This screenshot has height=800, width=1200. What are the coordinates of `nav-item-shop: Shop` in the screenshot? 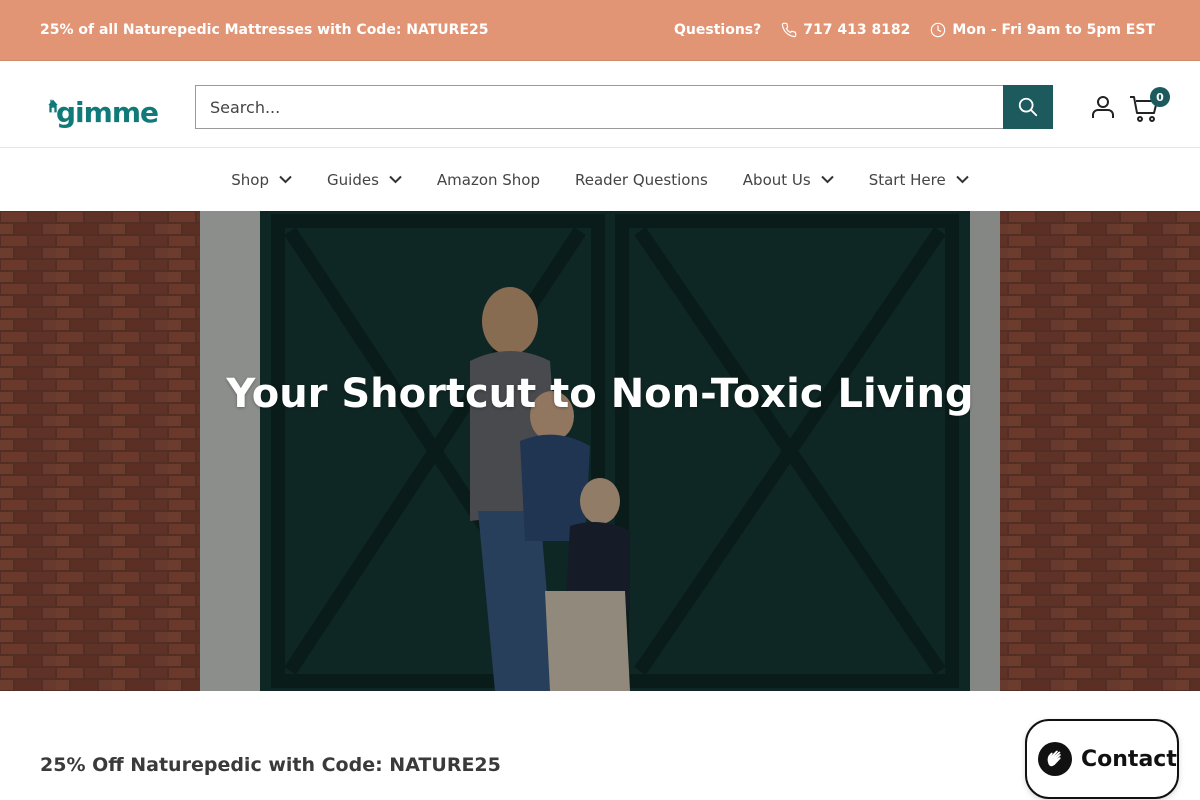 It's located at (261, 180).